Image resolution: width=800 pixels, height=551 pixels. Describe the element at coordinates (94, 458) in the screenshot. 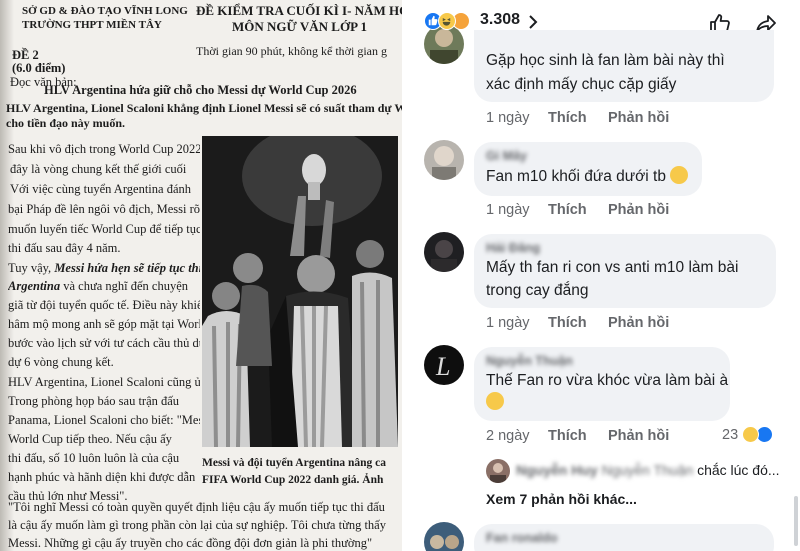

I see `article-body-line: thi đấu, số 10 luôn luôn là của cậu` at that location.